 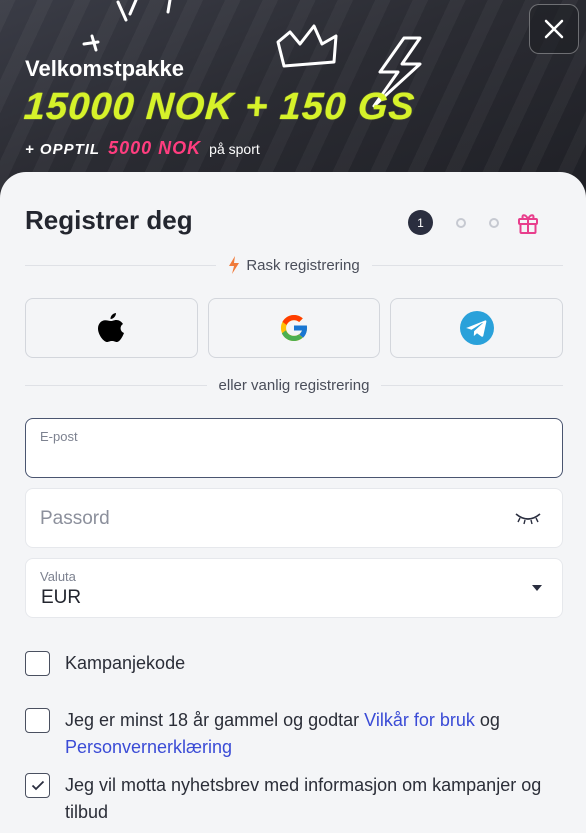 I want to click on email-input, so click(x=275, y=453).